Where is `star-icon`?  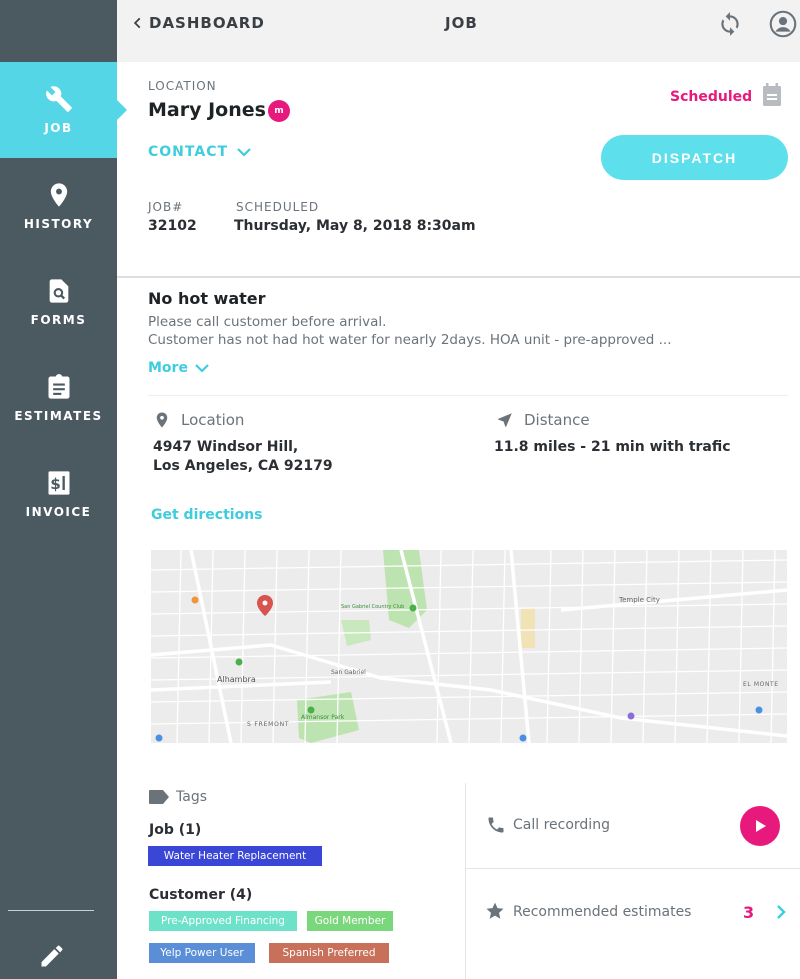 star-icon is located at coordinates (495, 910).